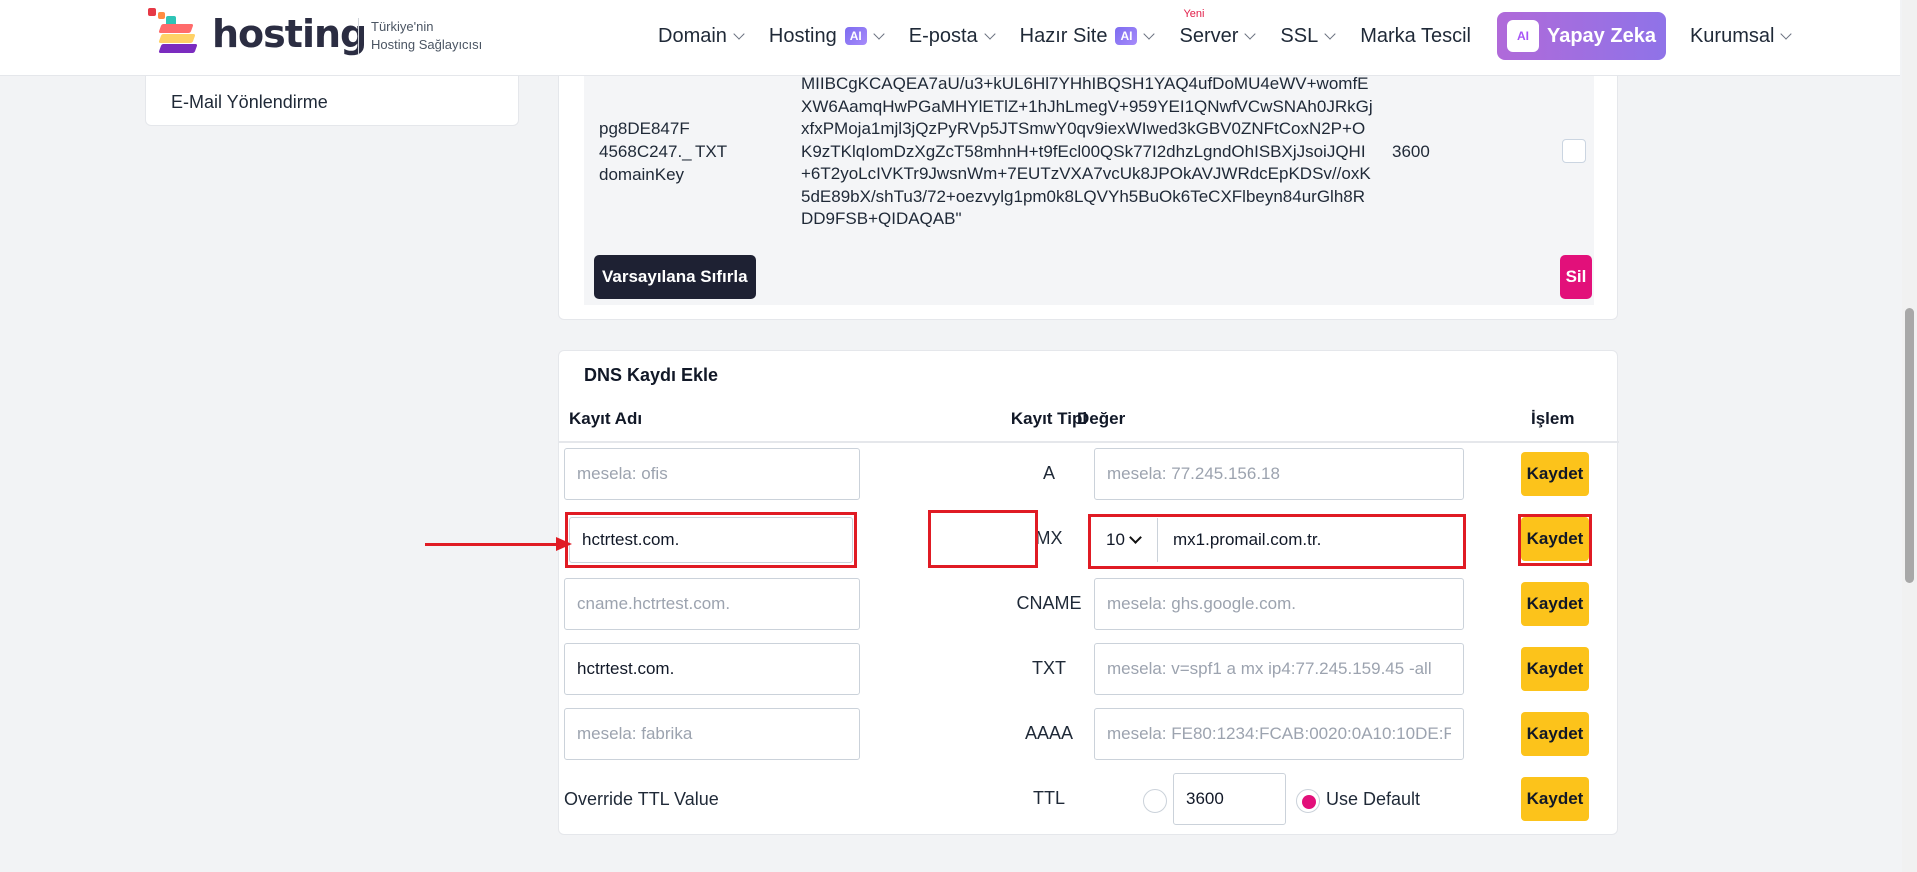 This screenshot has width=1917, height=872. What do you see at coordinates (943, 35) in the screenshot?
I see `nav-eposta-label: E-posta` at bounding box center [943, 35].